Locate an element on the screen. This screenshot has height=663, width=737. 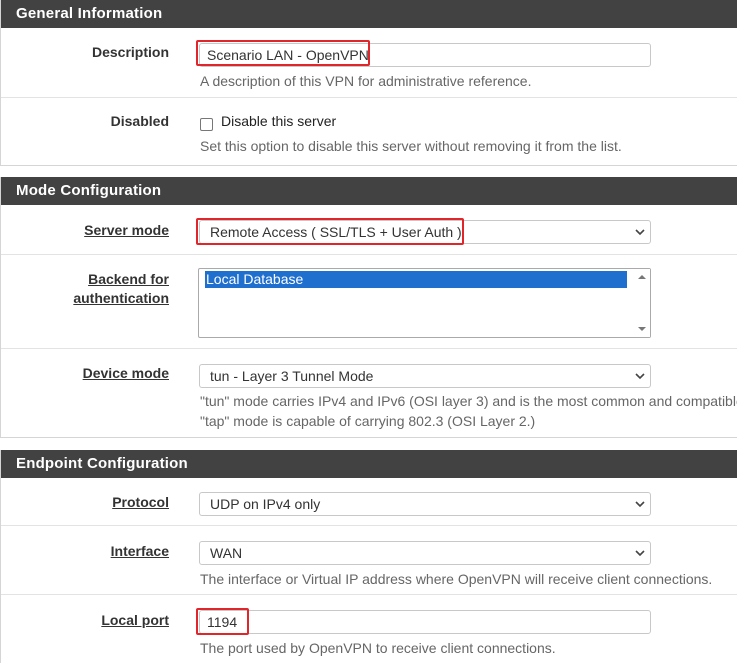
device-mode-value: tun - Layer 3 Tunnel Mode is located at coordinates (292, 376).